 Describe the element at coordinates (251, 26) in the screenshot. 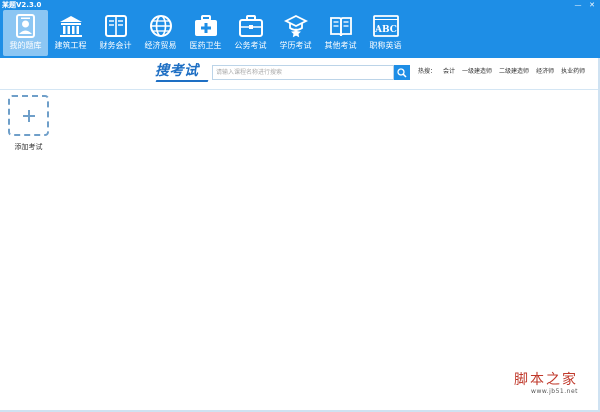

I see `briefcase-icon` at that location.